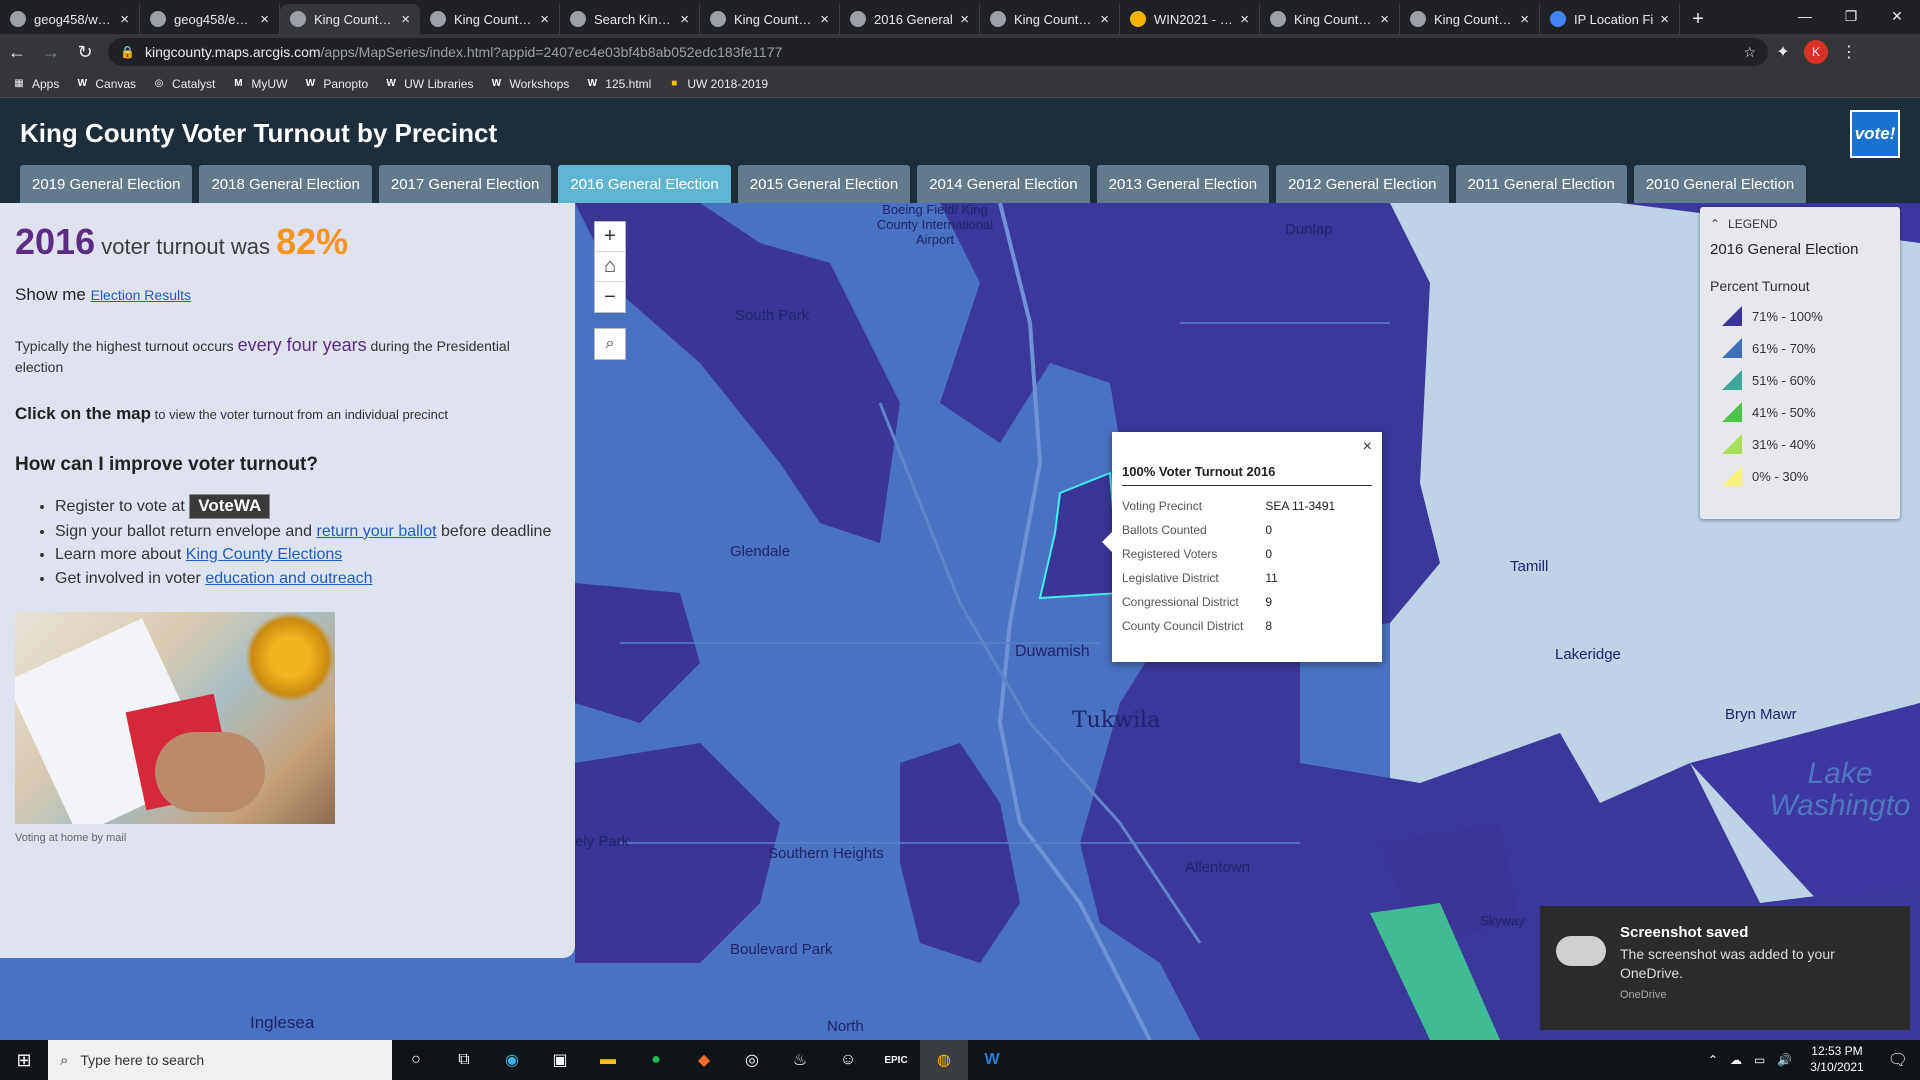  I want to click on tab-2017-general: 2017 General Election, so click(465, 184).